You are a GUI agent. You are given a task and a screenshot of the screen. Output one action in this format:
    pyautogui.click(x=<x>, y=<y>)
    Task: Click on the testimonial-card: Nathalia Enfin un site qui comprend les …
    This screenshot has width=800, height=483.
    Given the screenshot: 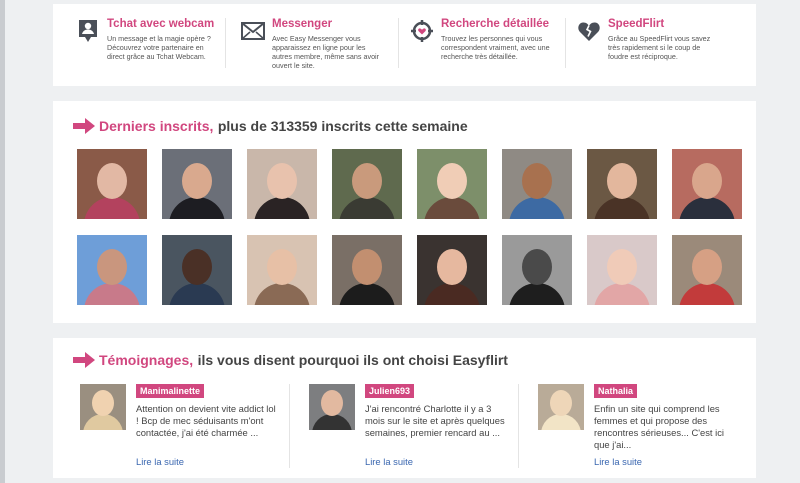 What is the action you would take?
    pyautogui.click(x=638, y=427)
    